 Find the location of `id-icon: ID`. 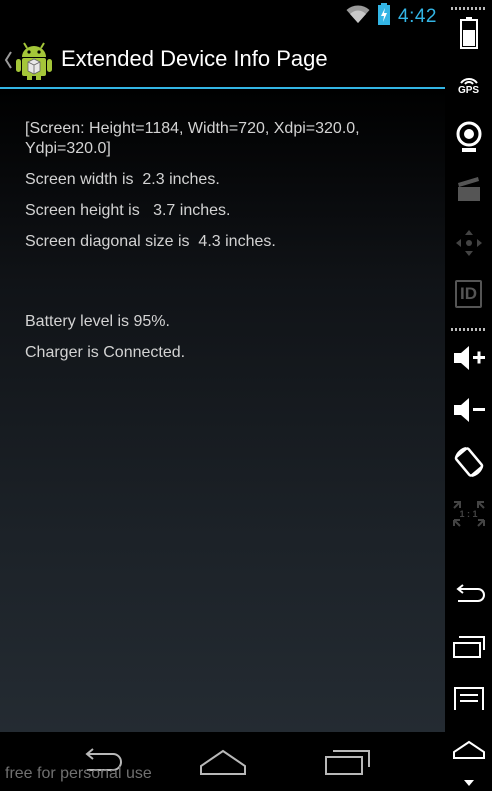

id-icon: ID is located at coordinates (468, 294).